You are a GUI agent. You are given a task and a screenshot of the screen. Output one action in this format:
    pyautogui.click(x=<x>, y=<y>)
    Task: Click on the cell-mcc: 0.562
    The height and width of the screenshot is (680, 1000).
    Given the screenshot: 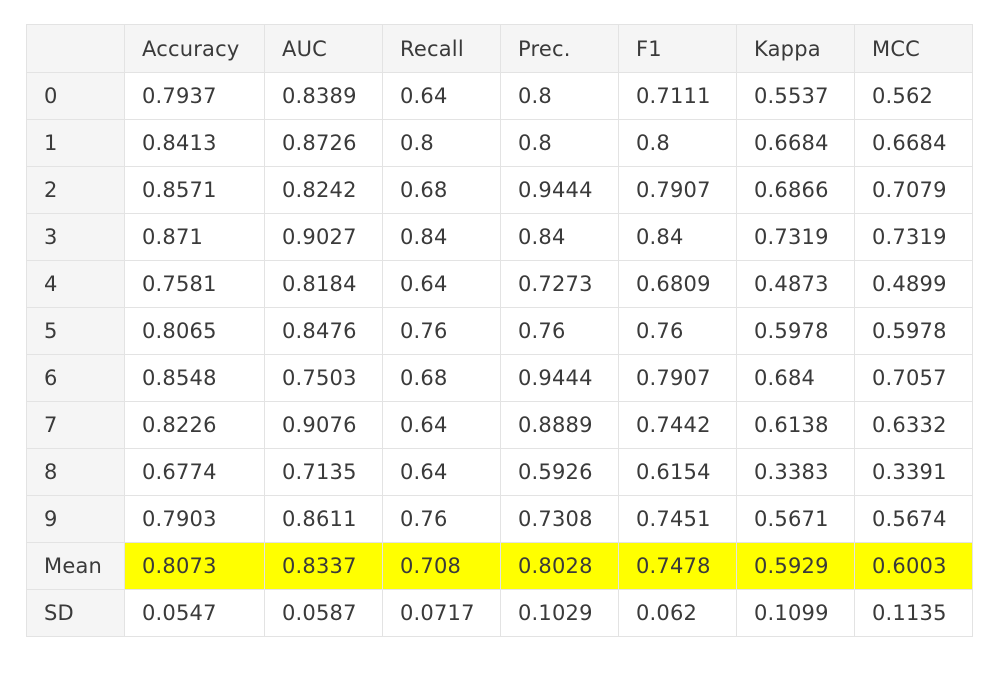 What is the action you would take?
    pyautogui.click(x=913, y=96)
    